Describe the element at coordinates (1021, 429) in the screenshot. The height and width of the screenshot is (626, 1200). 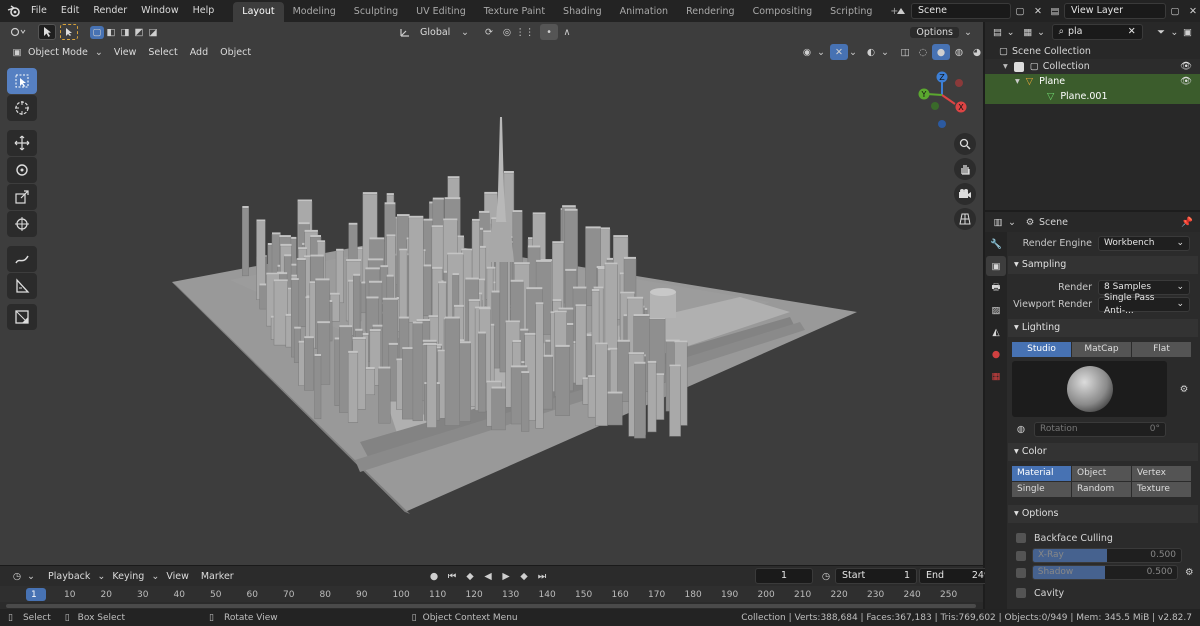
I see `world-space-lighting-icon: ◍` at that location.